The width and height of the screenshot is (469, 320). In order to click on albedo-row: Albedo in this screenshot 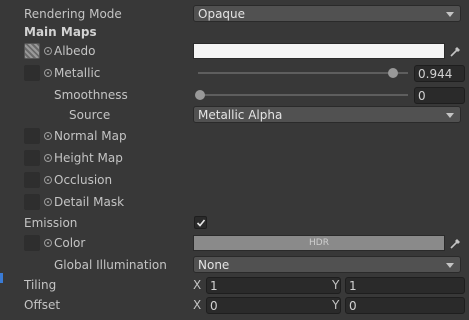, I will do `click(234, 52)`.